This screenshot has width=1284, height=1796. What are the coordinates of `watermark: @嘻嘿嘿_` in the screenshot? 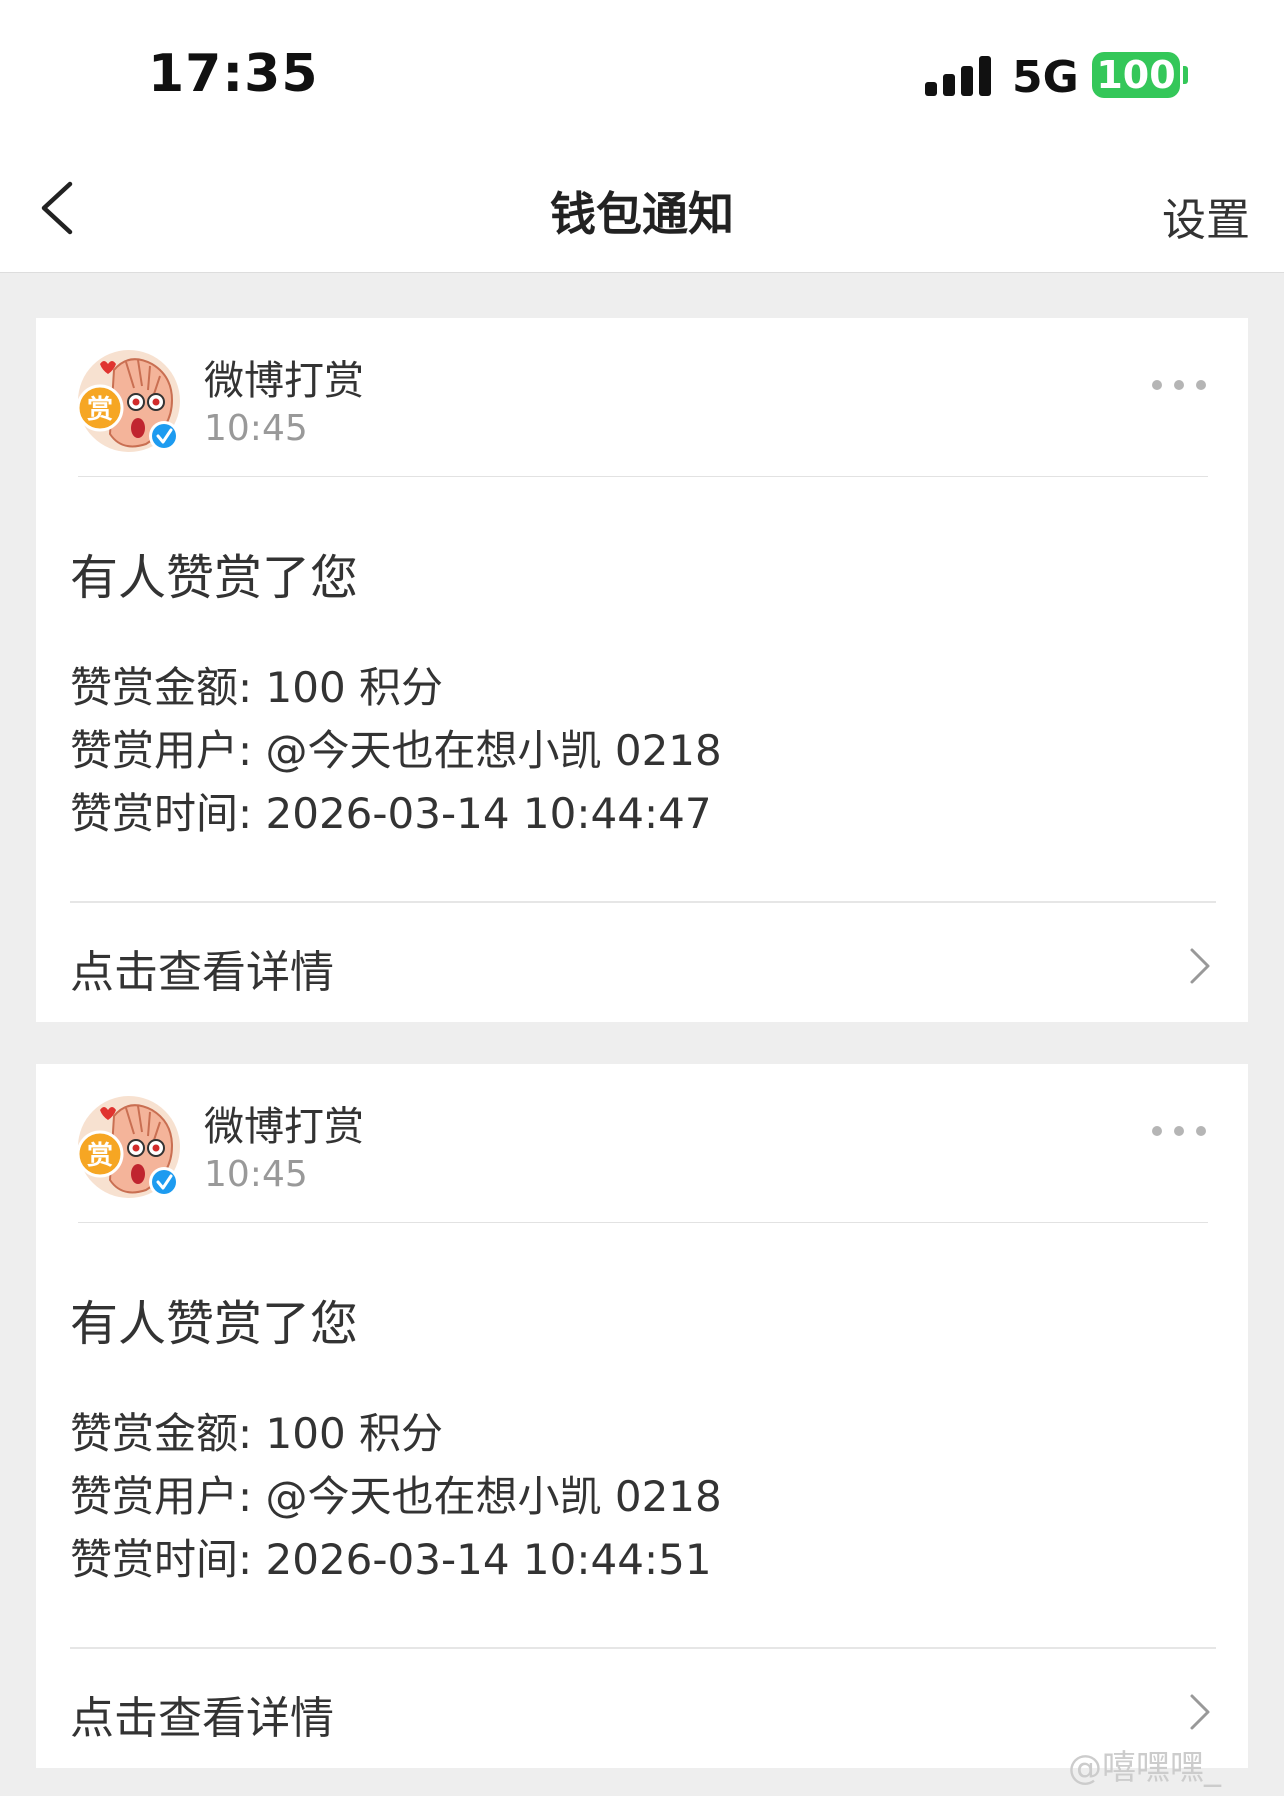 It's located at (1144, 1768).